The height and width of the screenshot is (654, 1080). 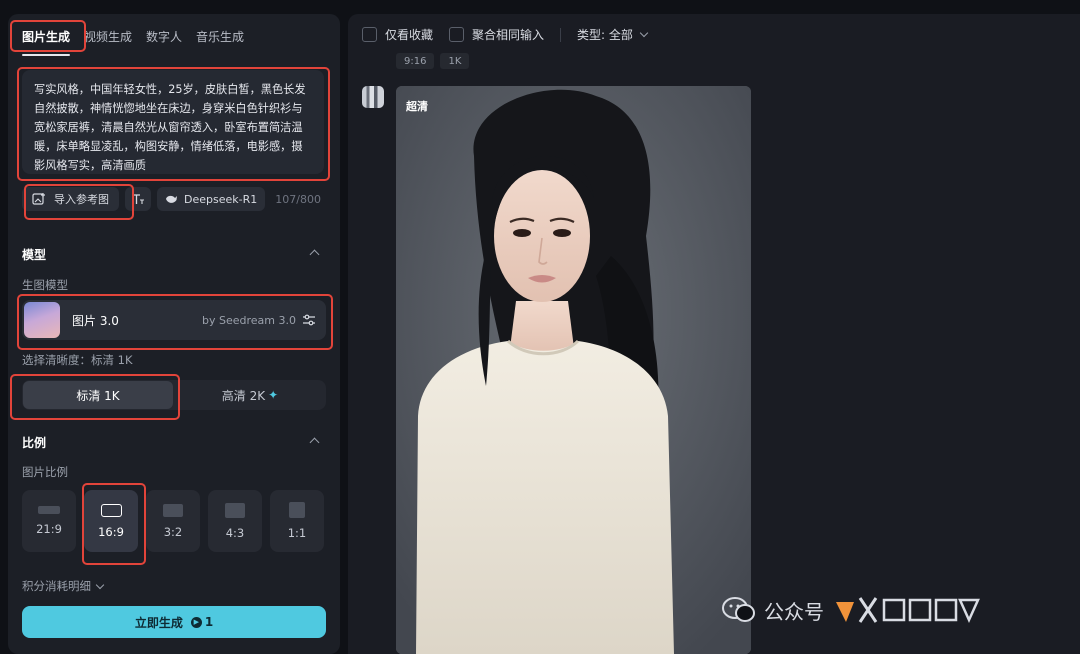 What do you see at coordinates (409, 35) in the screenshot?
I see `favorites-label: 仅看收藏` at bounding box center [409, 35].